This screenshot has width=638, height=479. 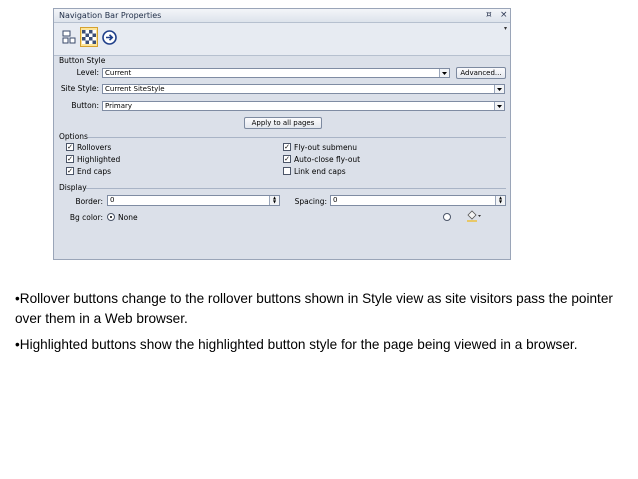 I want to click on button-style-icon, so click(x=89, y=37).